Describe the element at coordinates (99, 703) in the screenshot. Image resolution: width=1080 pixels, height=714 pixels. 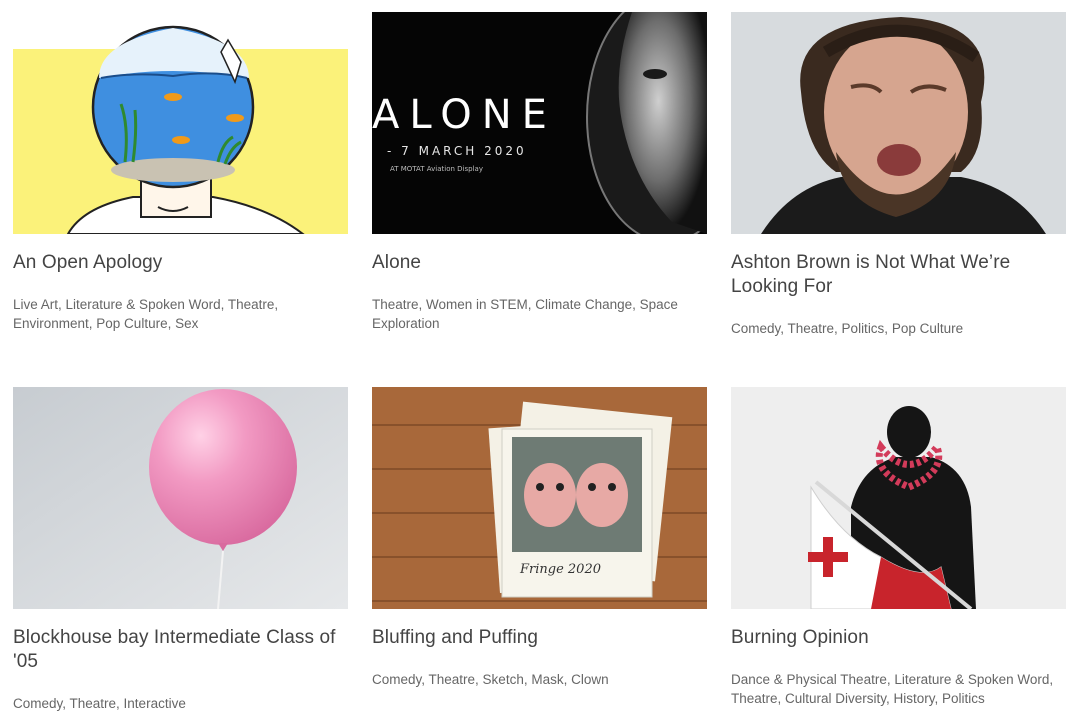
I see `event-tags: Comedy, Theatre, Interactive` at that location.